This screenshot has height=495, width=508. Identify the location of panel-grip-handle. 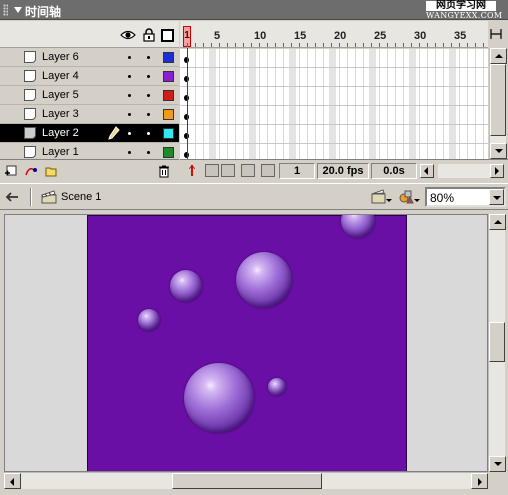
(5, 10).